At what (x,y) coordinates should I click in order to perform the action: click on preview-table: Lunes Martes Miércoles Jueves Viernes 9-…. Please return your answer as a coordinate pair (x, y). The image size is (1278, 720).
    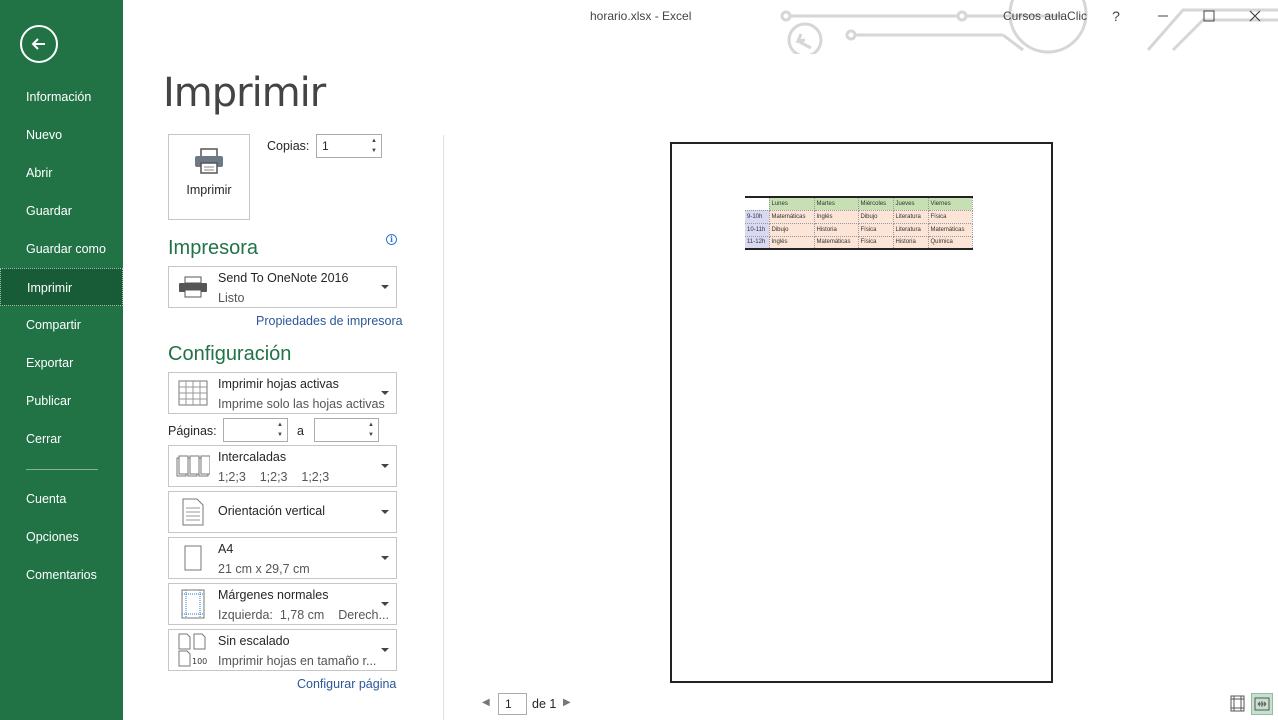
    Looking at the image, I should click on (859, 223).